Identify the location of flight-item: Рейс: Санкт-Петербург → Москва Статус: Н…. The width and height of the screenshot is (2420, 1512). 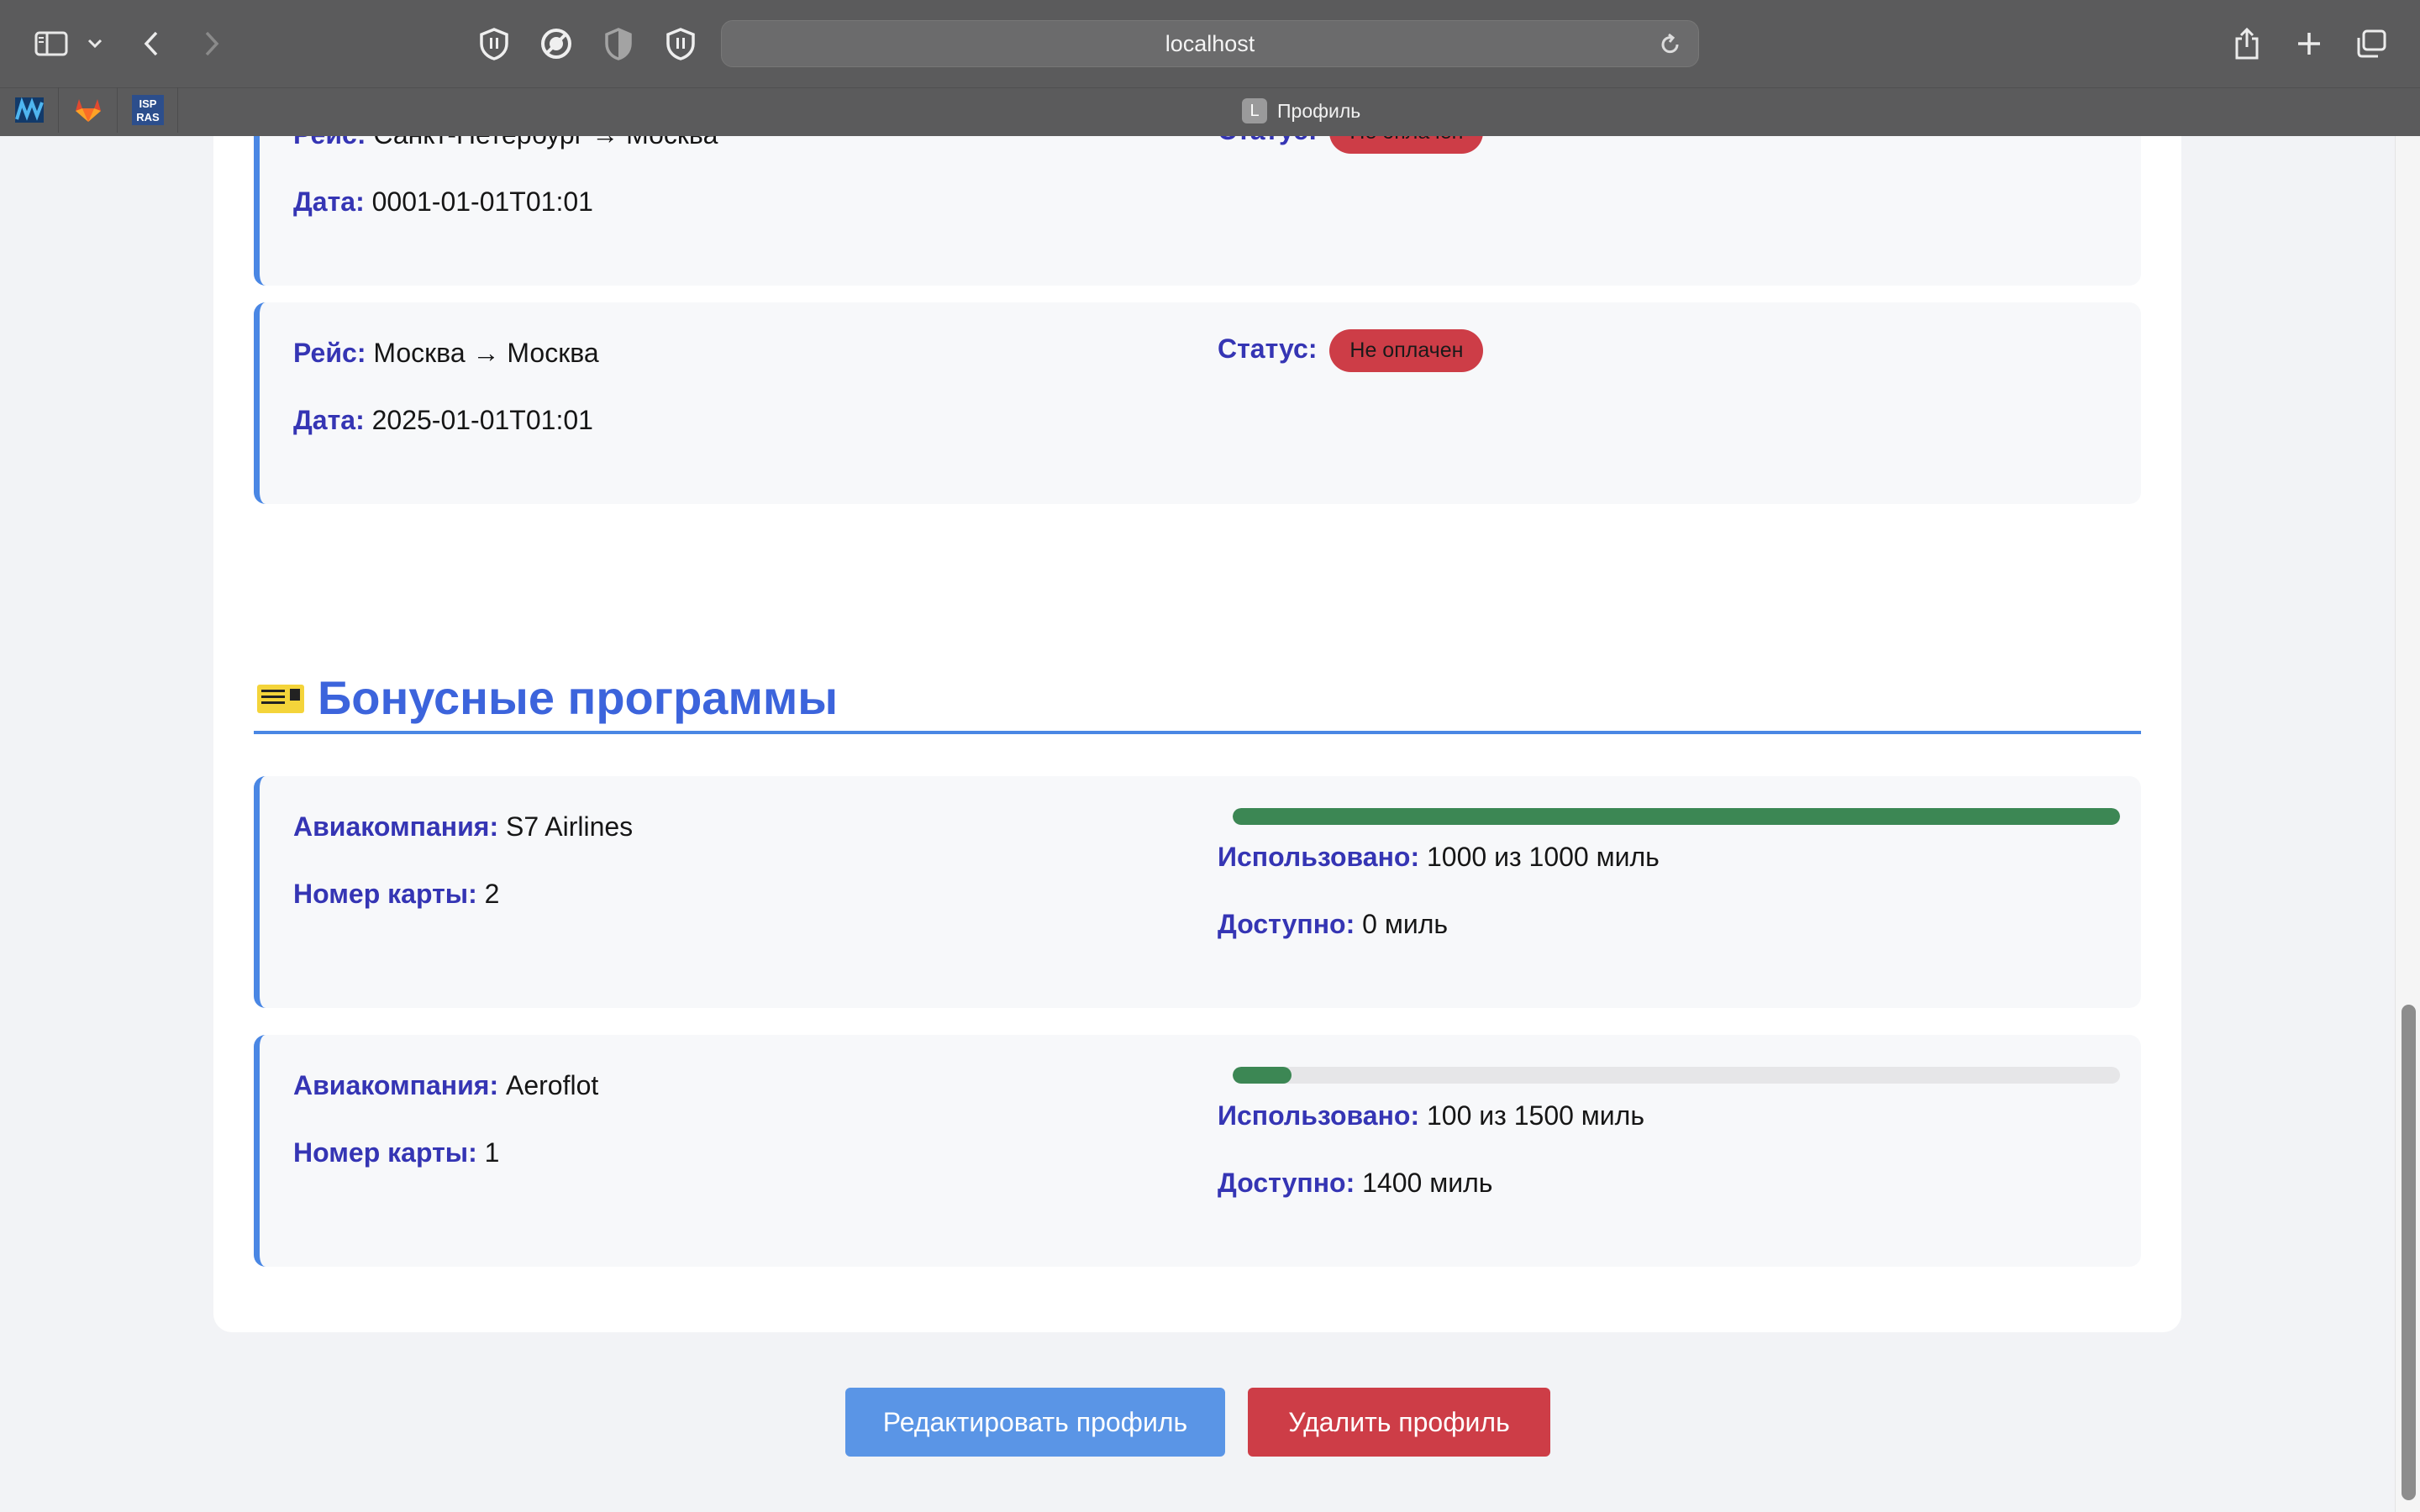
(1197, 211).